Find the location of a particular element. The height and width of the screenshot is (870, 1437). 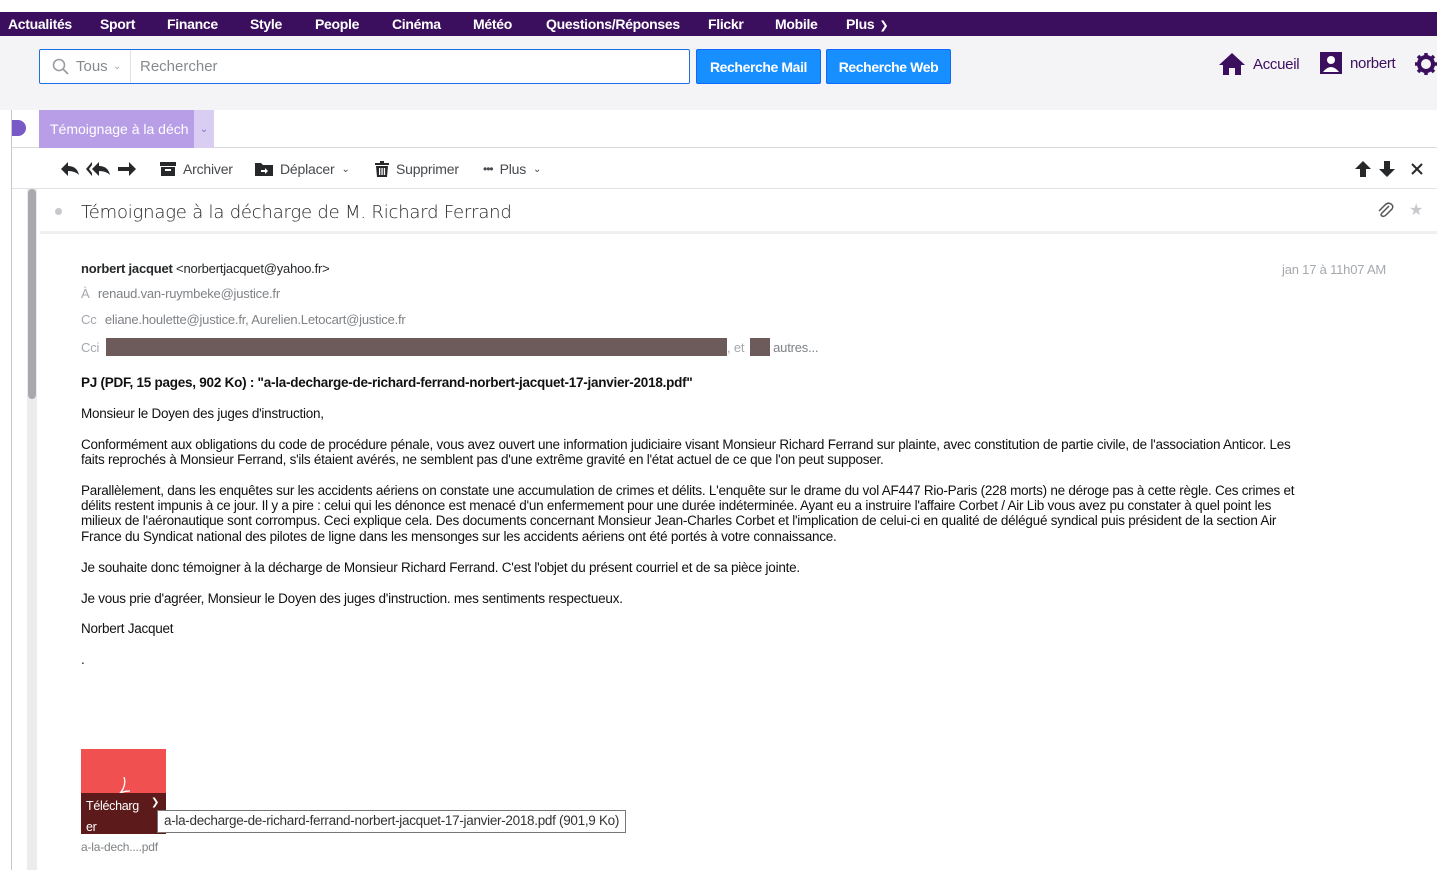

search-box: Tous ⌄ is located at coordinates (364, 66).